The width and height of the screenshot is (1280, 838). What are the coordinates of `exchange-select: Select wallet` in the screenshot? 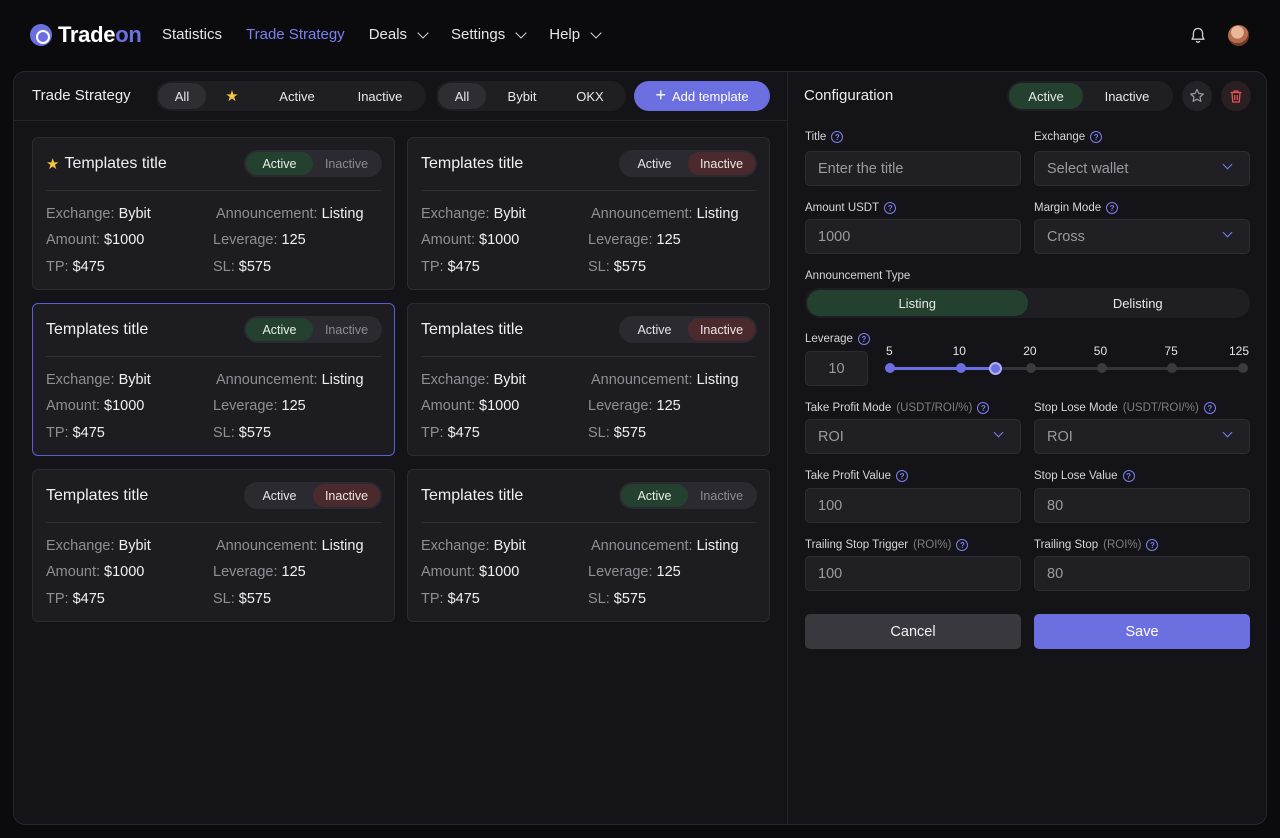 It's located at (1142, 168).